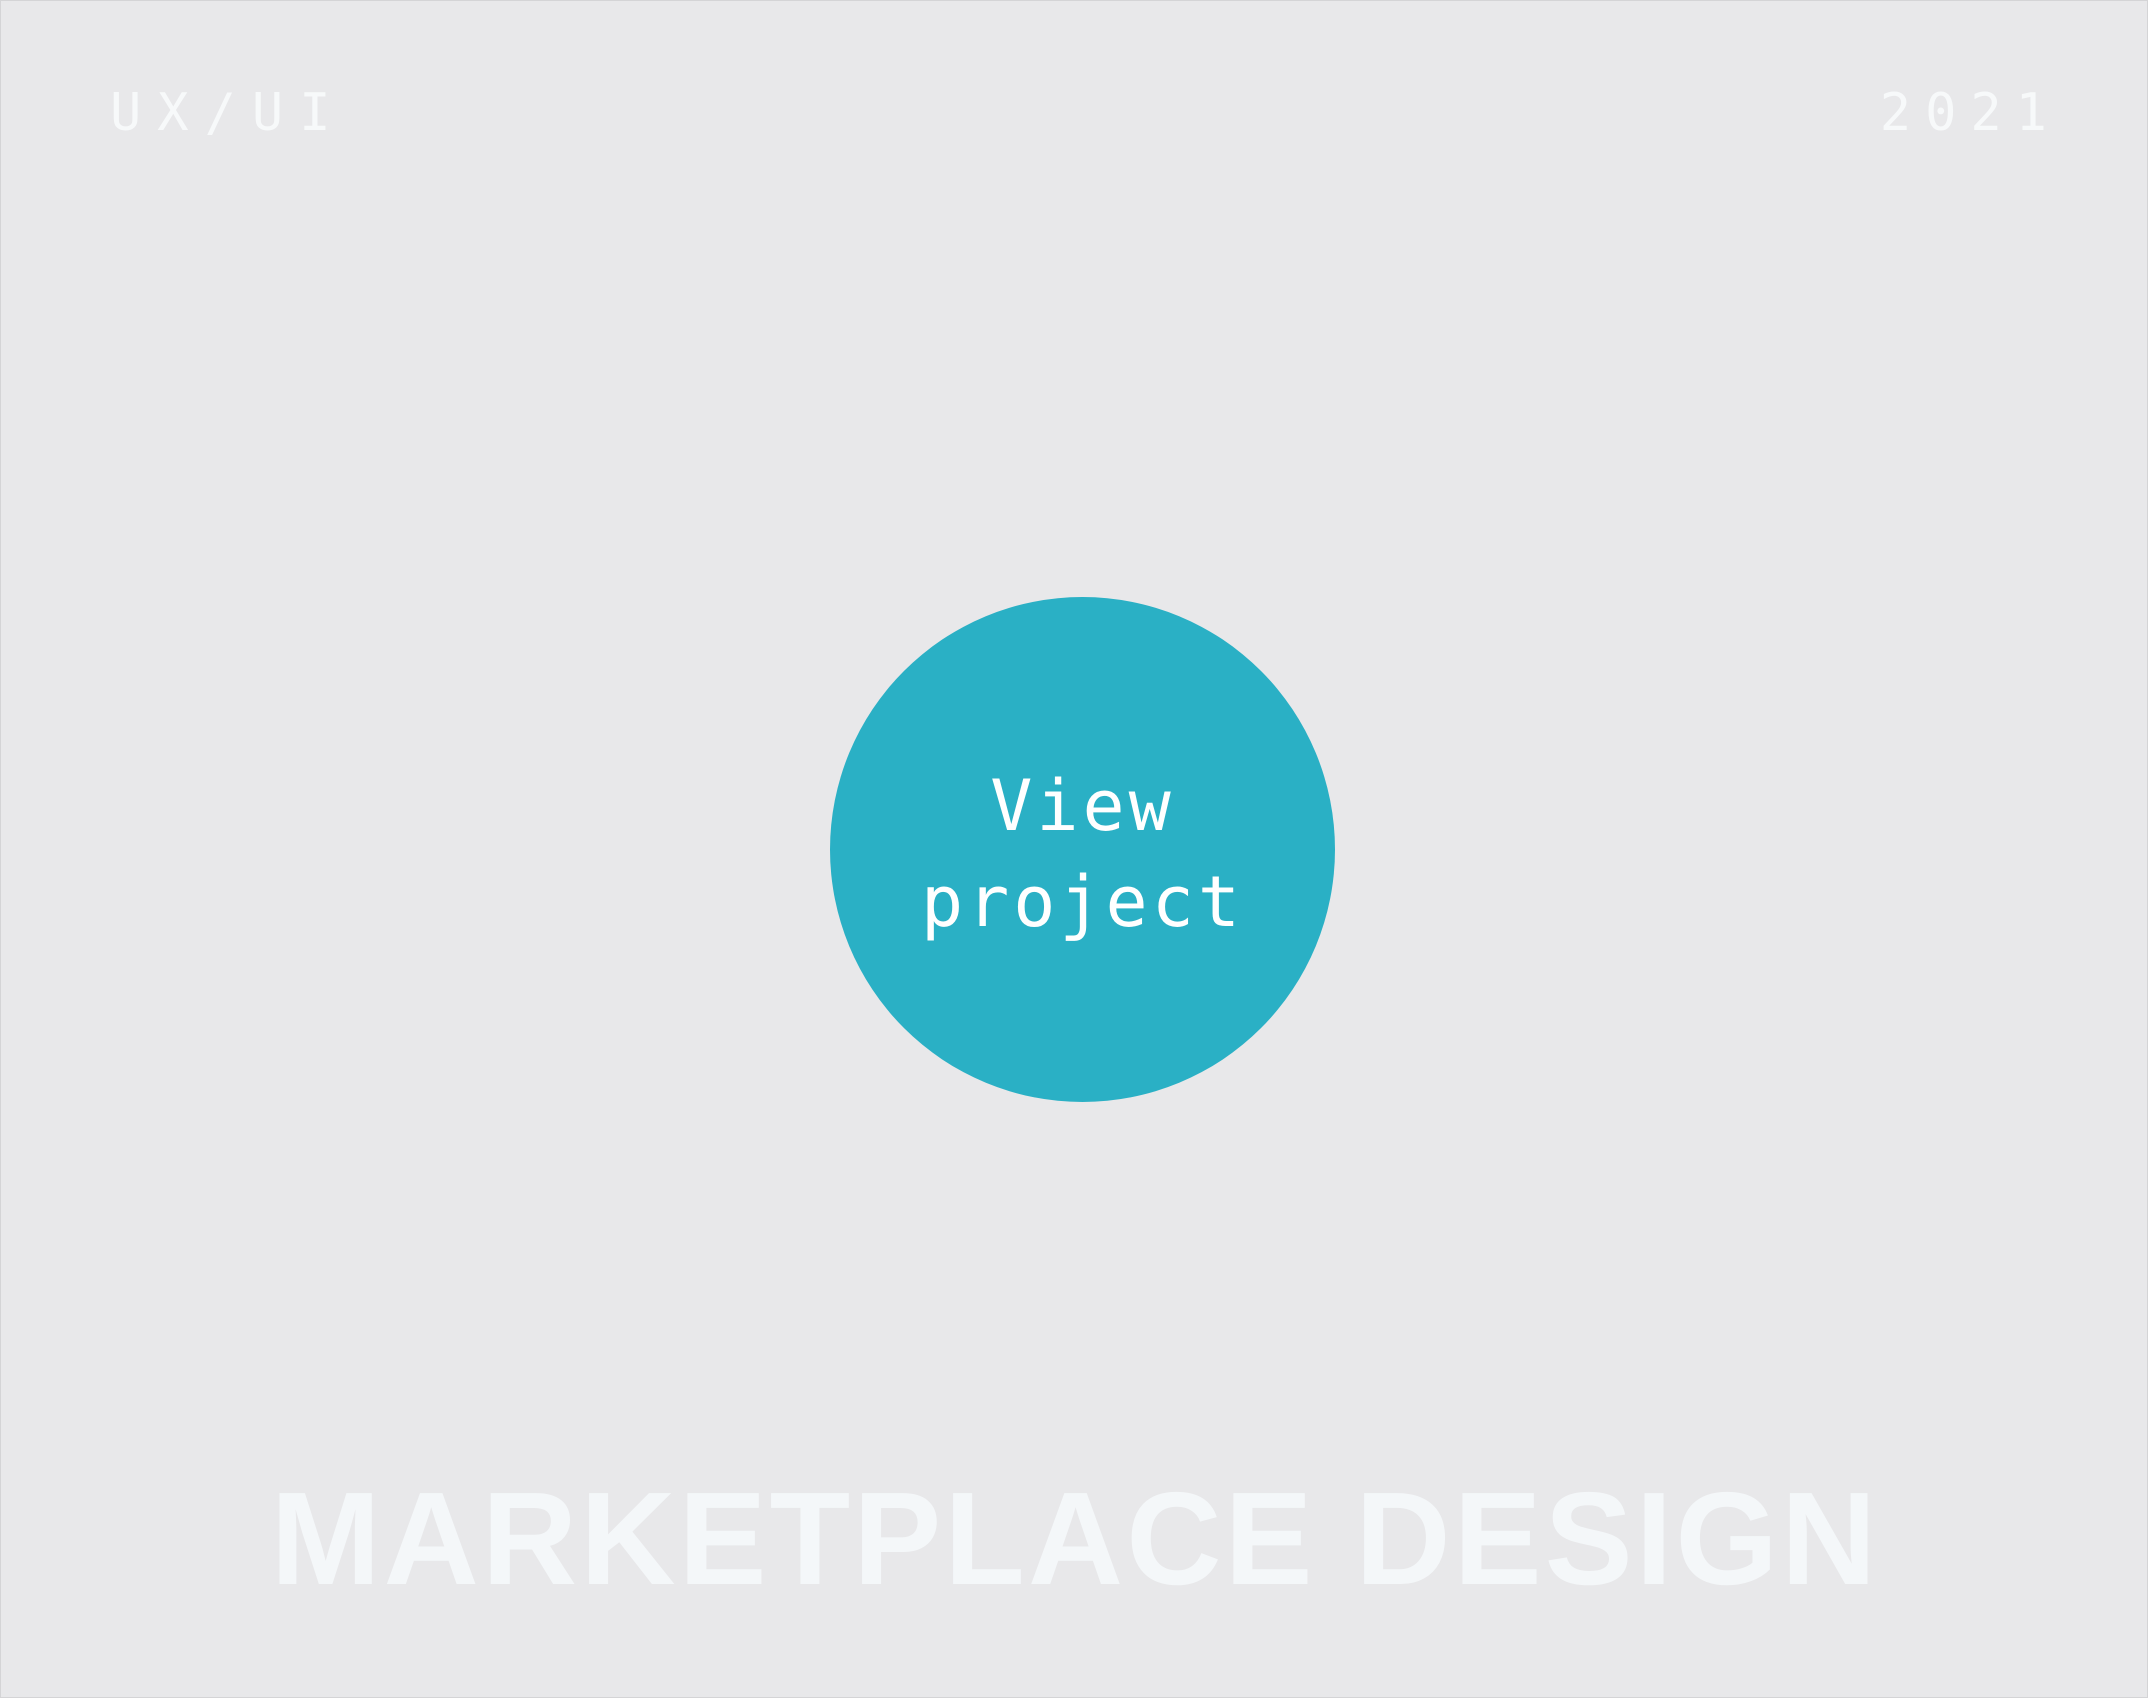 Image resolution: width=2148 pixels, height=1698 pixels. What do you see at coordinates (1075, 1538) in the screenshot?
I see `page-title: MARKETPLACE DESIGN` at bounding box center [1075, 1538].